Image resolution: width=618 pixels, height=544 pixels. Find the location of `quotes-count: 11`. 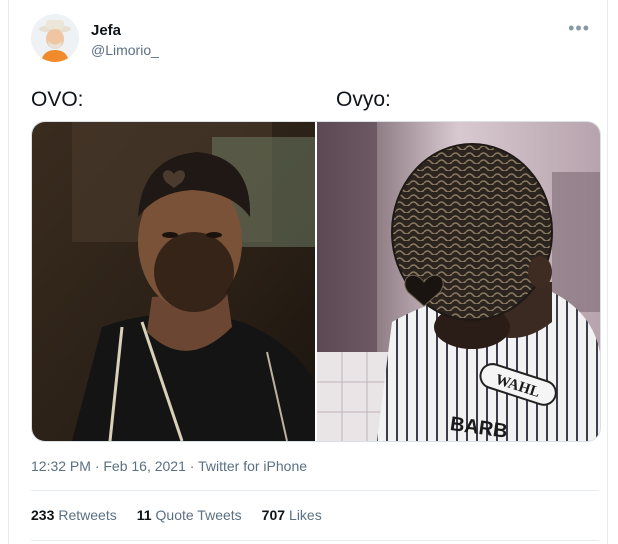

quotes-count: 11 is located at coordinates (144, 515).